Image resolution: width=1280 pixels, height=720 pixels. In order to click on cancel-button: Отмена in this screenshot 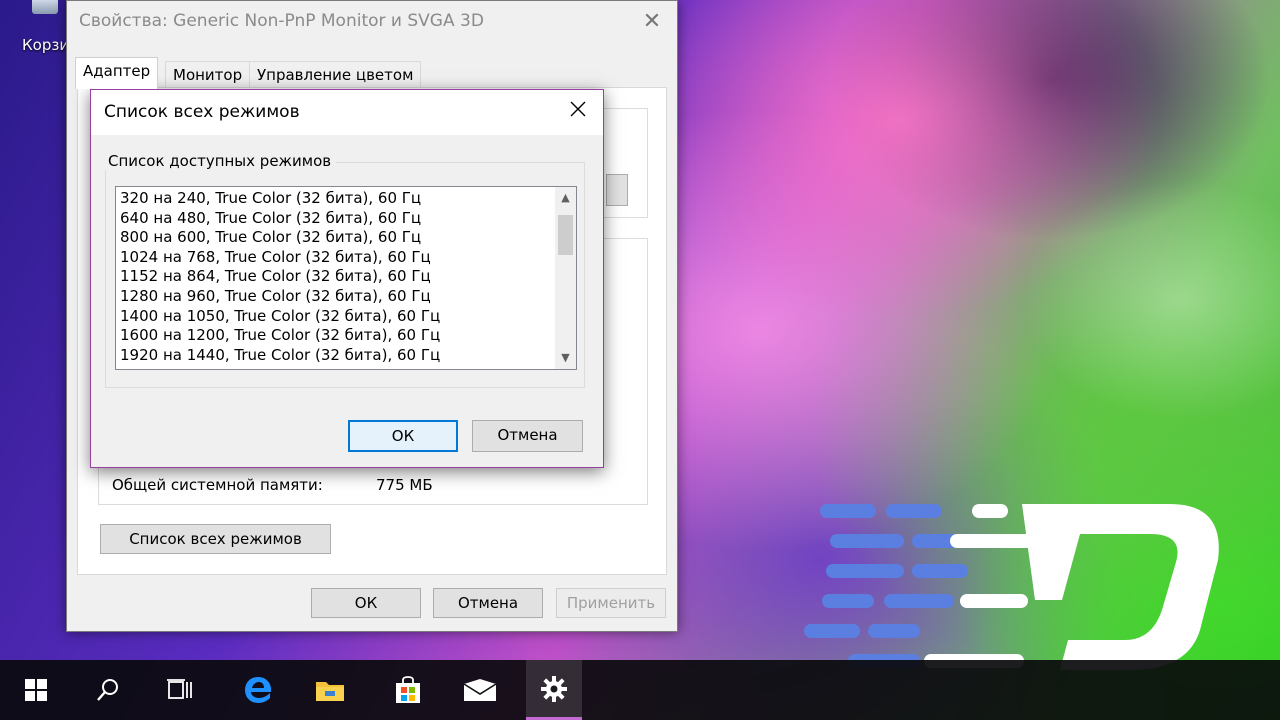, I will do `click(488, 603)`.